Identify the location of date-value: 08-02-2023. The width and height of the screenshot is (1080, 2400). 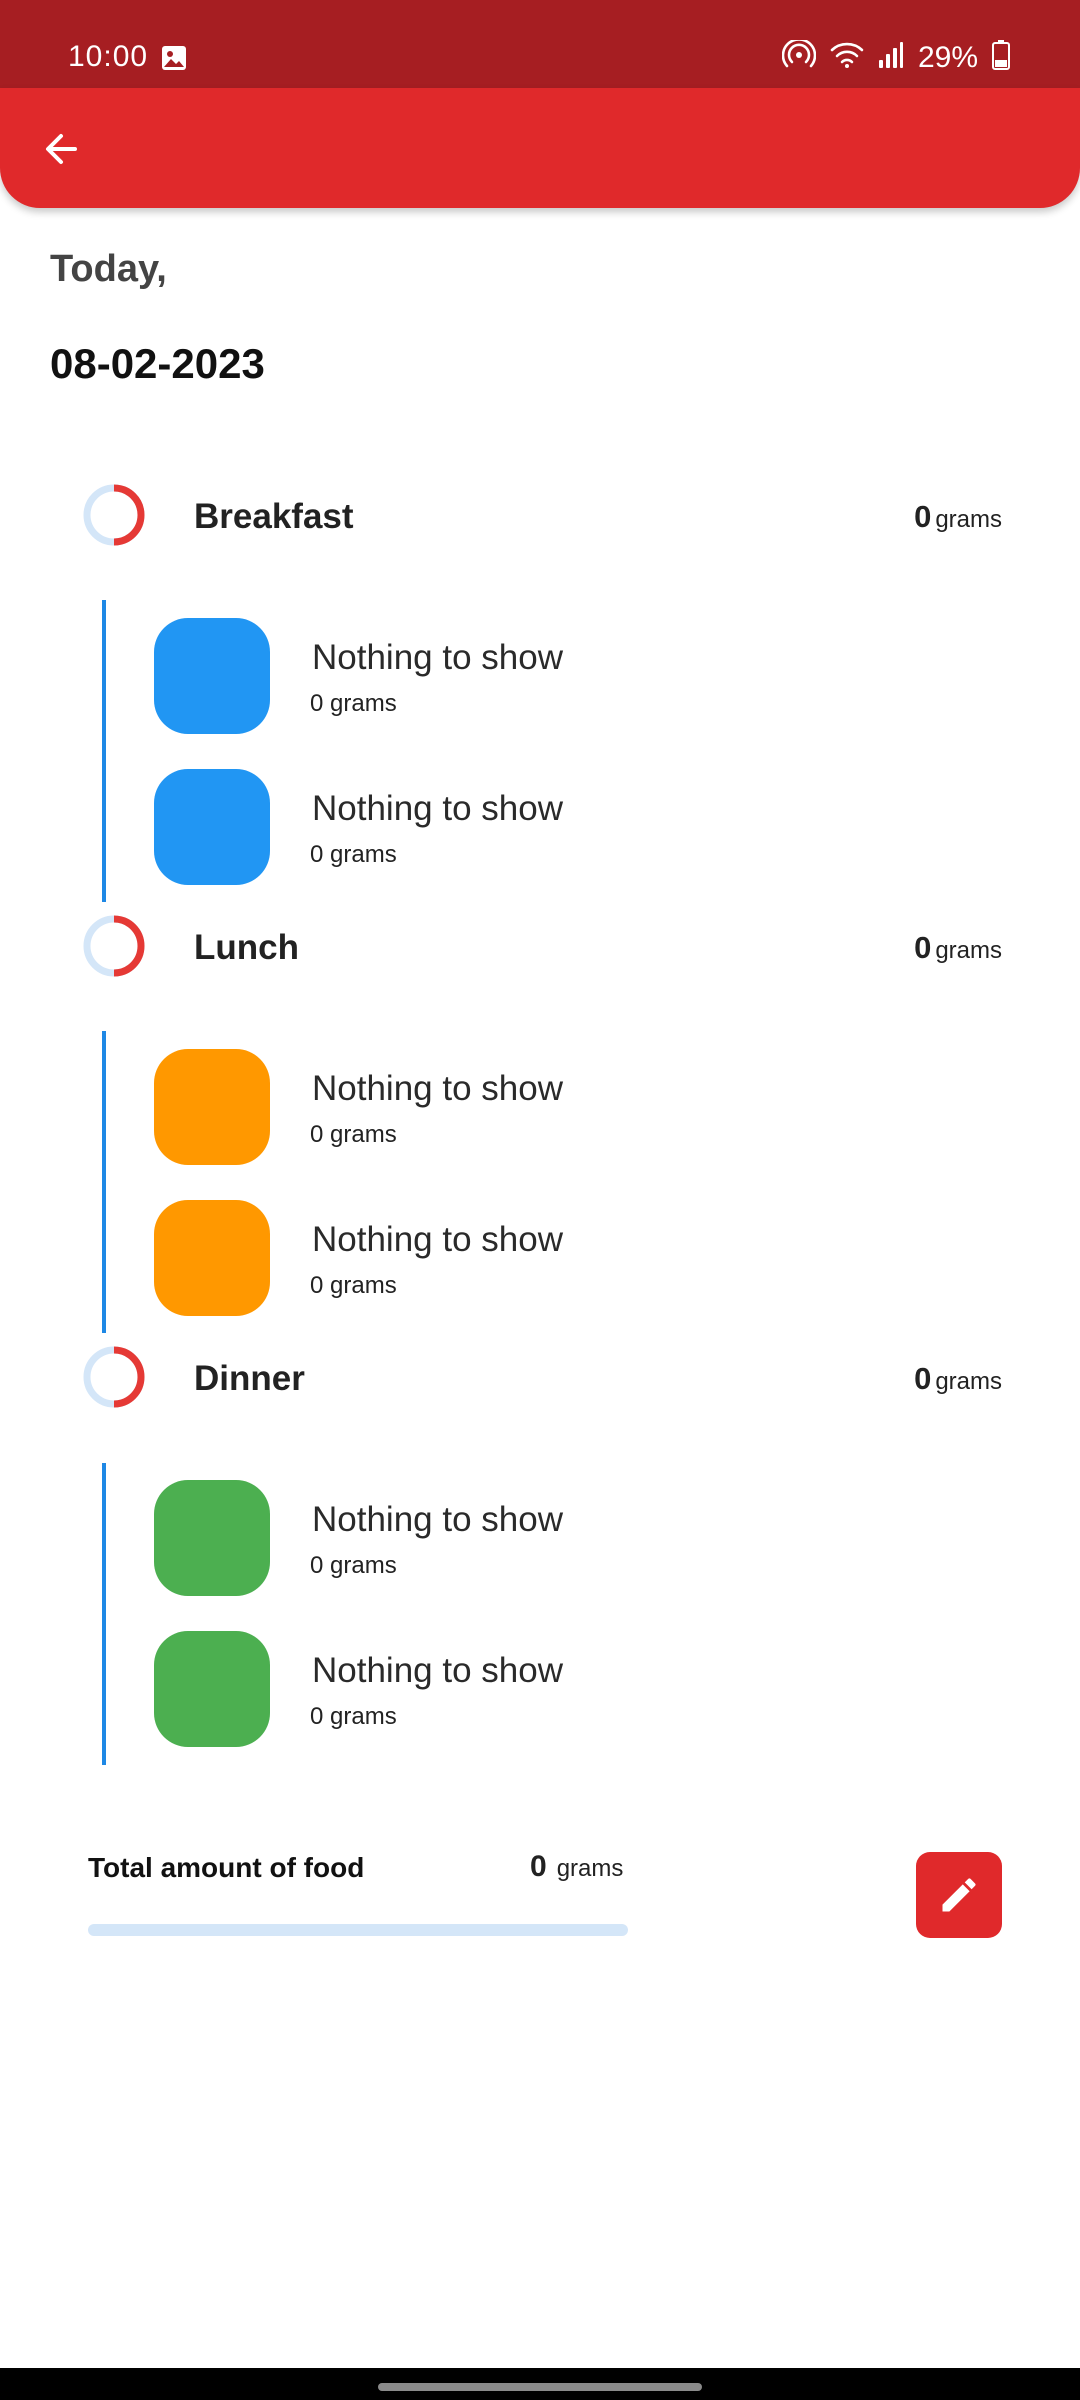
(157, 363).